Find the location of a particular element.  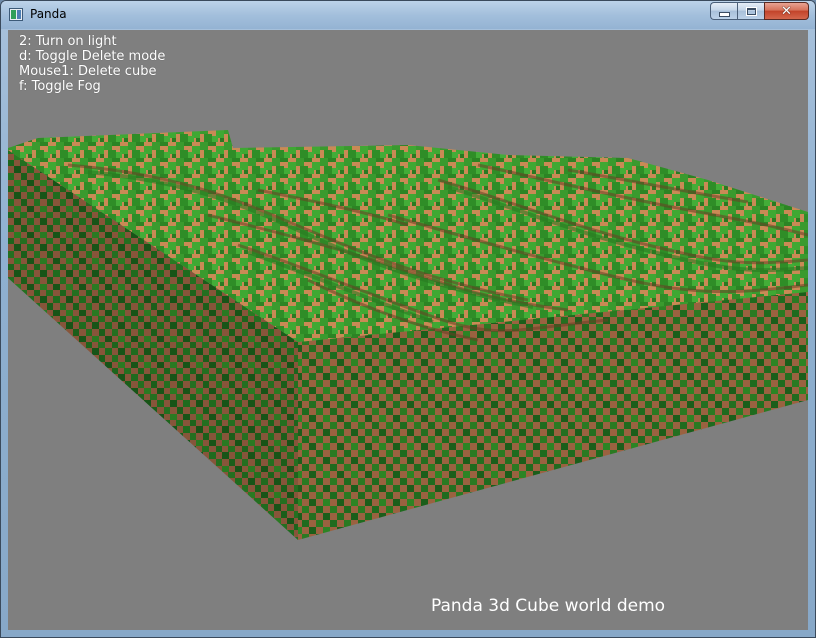

help-line-delete-mode: d: Toggle Delete mode is located at coordinates (92, 56).